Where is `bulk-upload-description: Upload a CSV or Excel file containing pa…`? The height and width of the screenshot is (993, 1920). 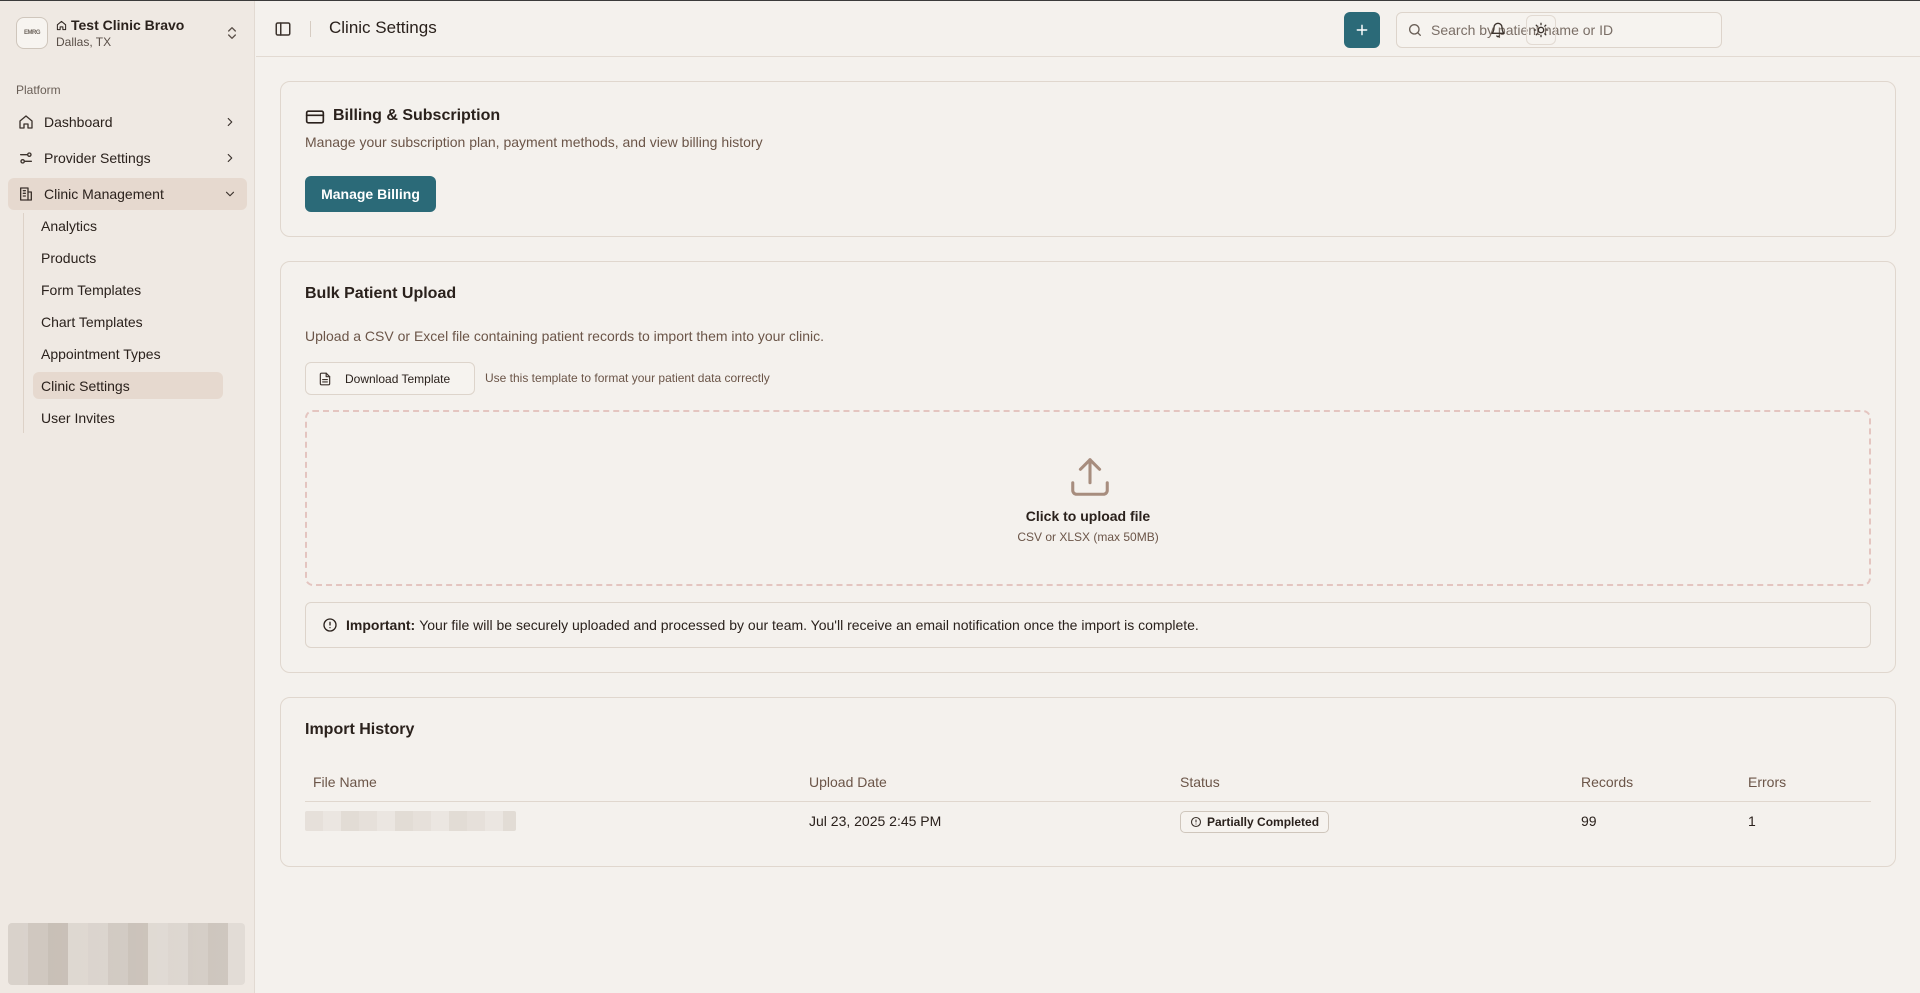 bulk-upload-description: Upload a CSV or Excel file containing pa… is located at coordinates (565, 336).